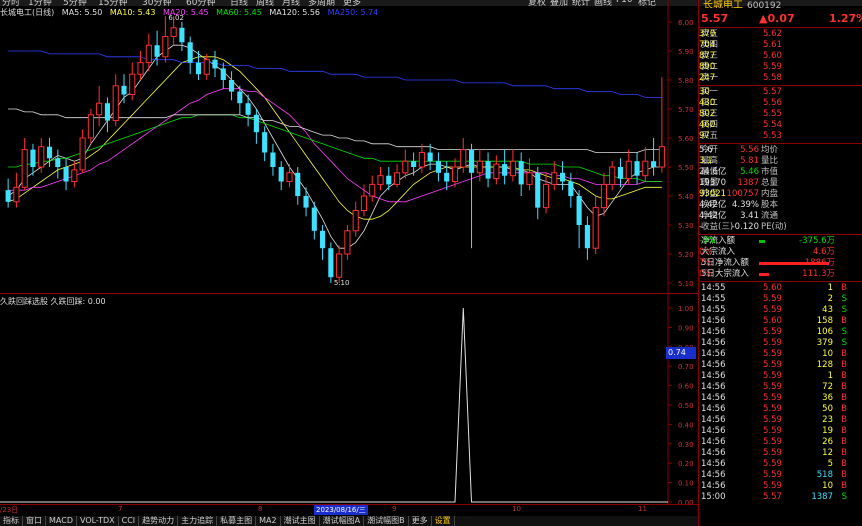 The width and height of the screenshot is (862, 526). Describe the element at coordinates (686, 168) in the screenshot. I see `price-tick-label: 5.50` at that location.